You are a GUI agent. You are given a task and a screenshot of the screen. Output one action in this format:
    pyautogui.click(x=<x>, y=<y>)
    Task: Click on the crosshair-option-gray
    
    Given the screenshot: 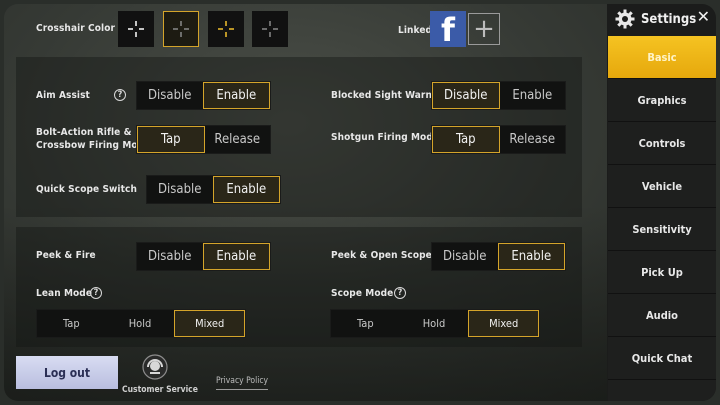 What is the action you would take?
    pyautogui.click(x=181, y=29)
    